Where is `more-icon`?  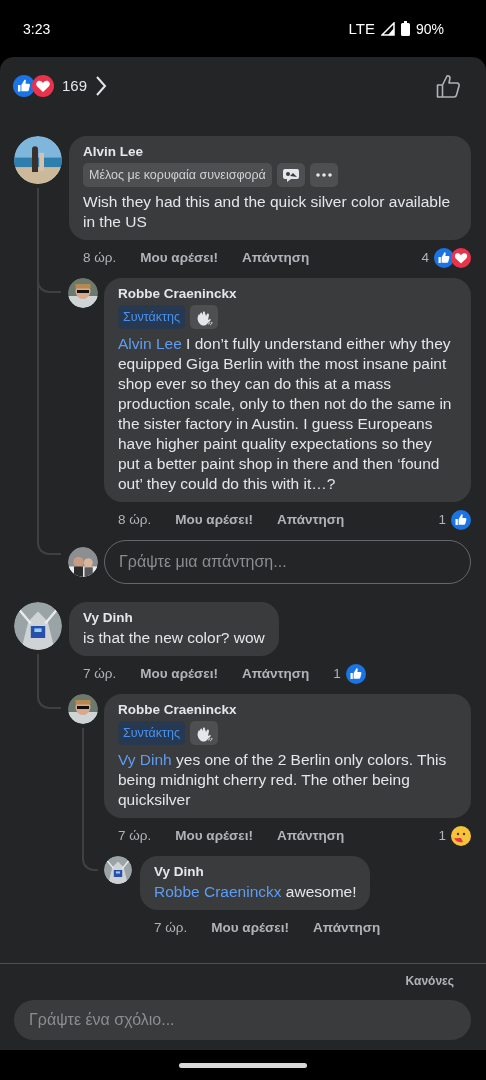 more-icon is located at coordinates (323, 175).